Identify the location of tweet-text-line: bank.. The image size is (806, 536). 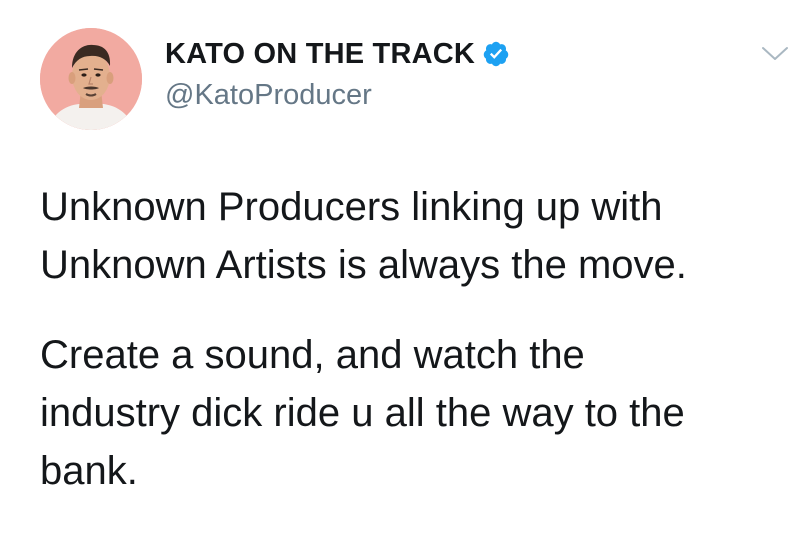
(89, 471).